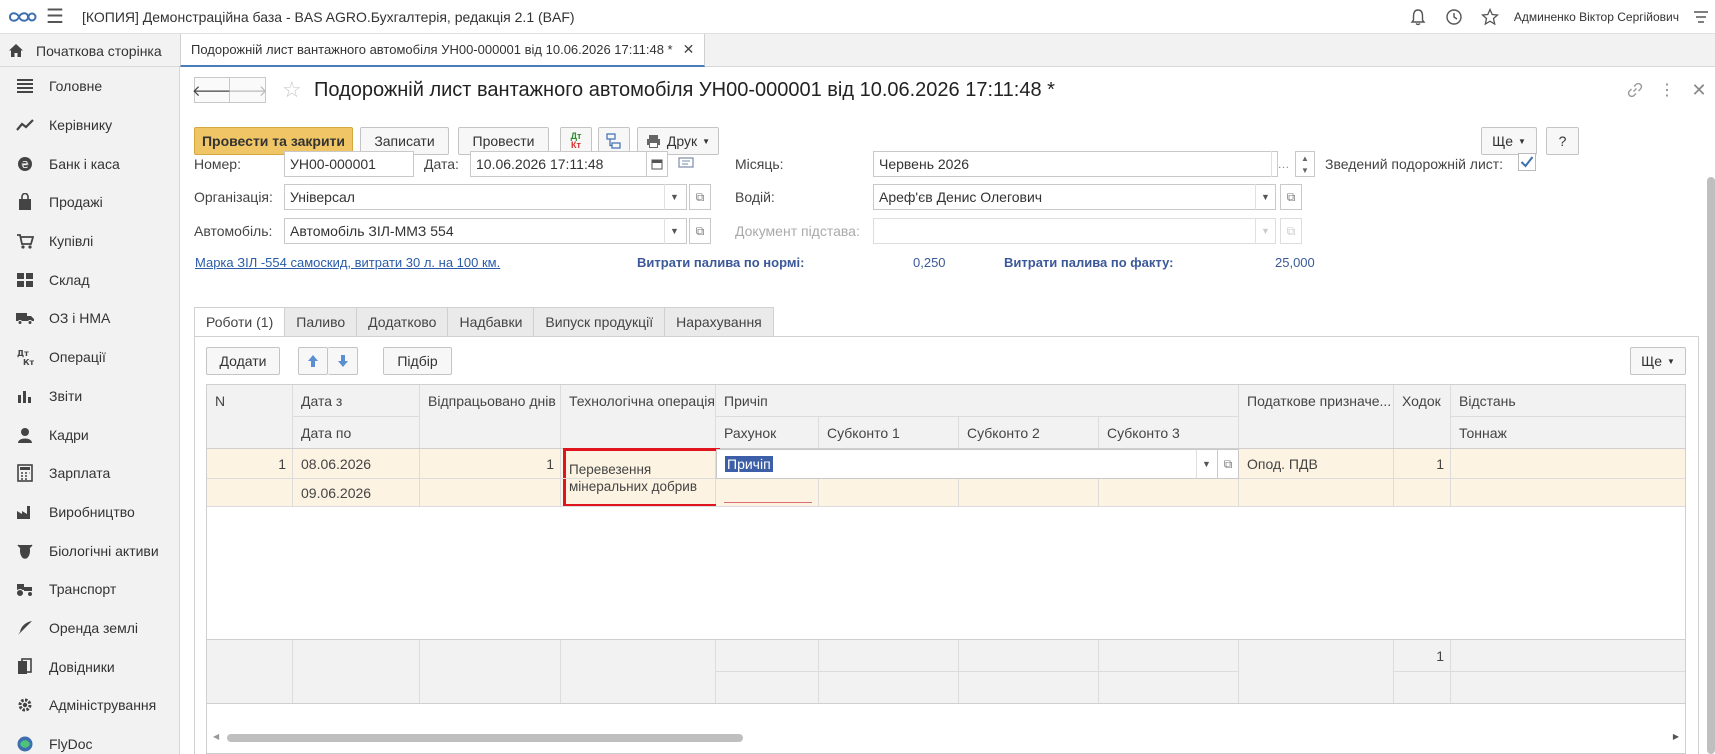 This screenshot has width=1715, height=754. I want to click on month-stepper: ▲ ▼, so click(1305, 164).